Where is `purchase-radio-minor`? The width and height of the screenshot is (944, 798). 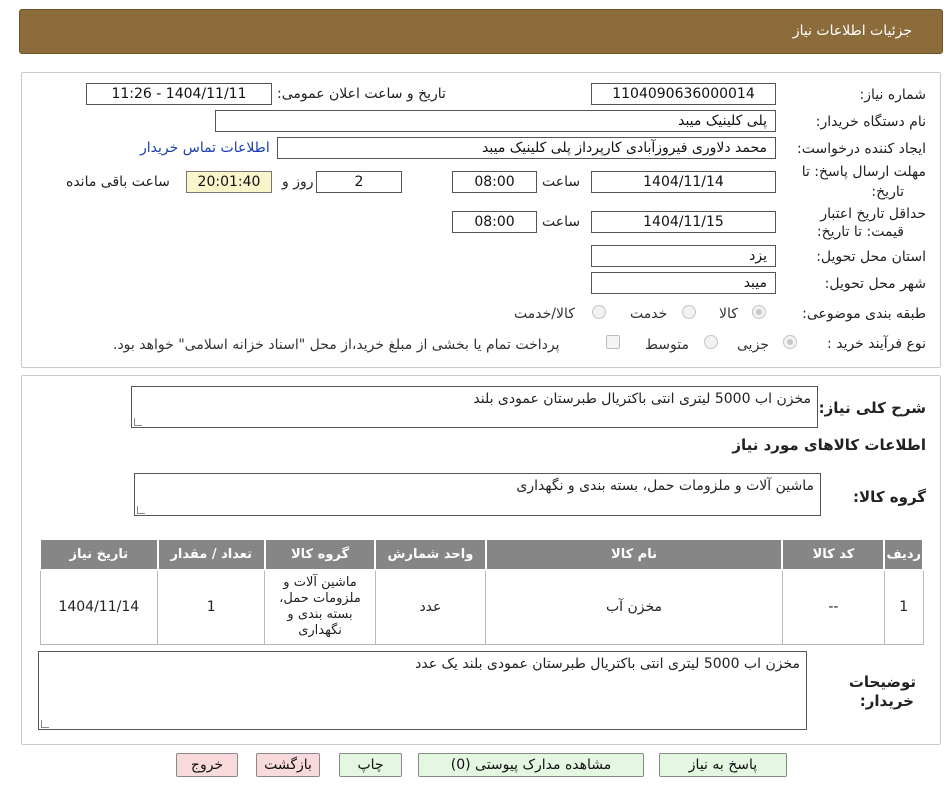 purchase-radio-minor is located at coordinates (790, 342).